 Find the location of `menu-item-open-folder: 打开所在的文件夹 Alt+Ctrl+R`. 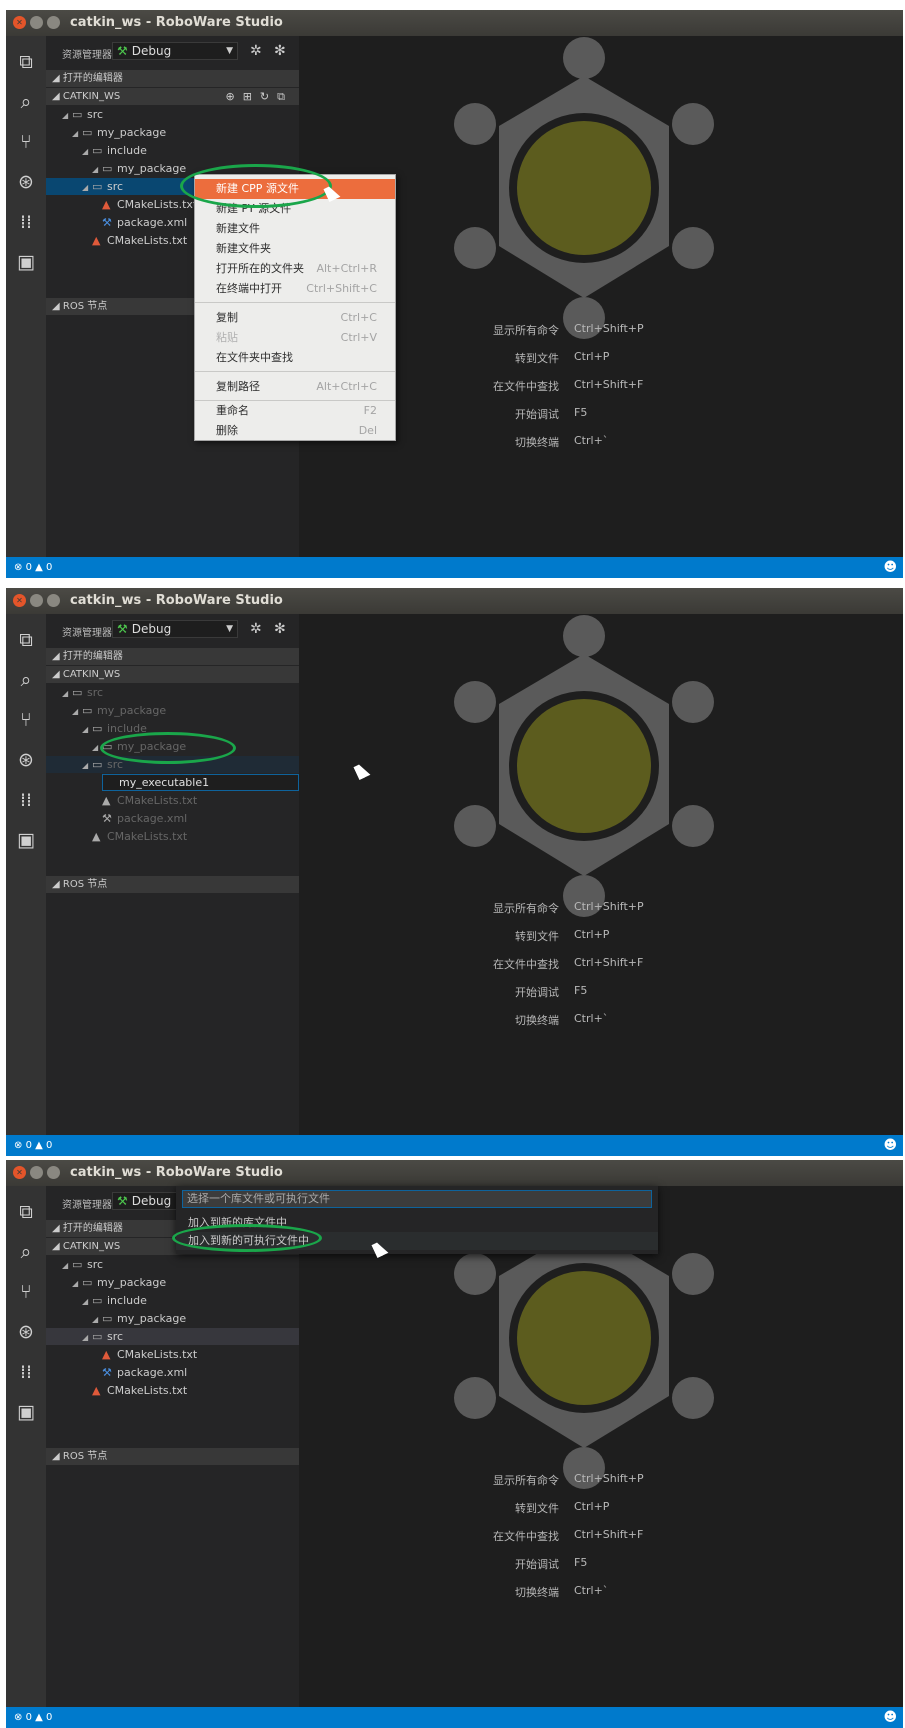

menu-item-open-folder: 打开所在的文件夹 Alt+Ctrl+R is located at coordinates (295, 269).